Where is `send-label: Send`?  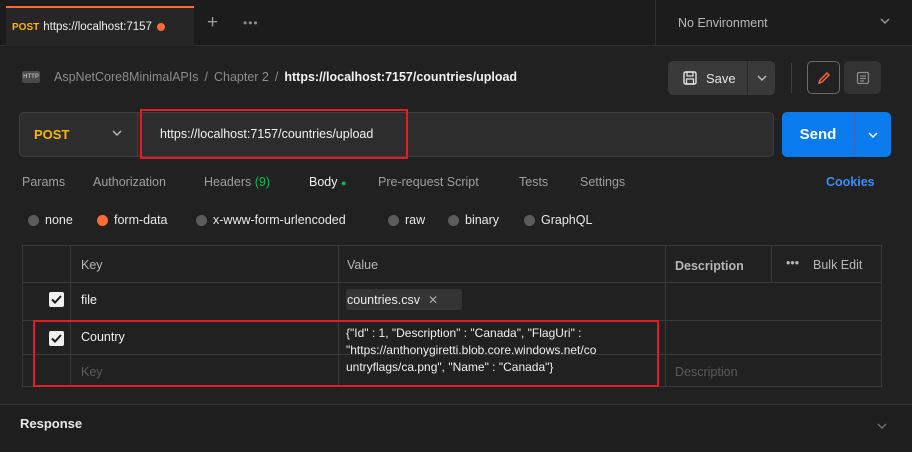
send-label: Send is located at coordinates (818, 134).